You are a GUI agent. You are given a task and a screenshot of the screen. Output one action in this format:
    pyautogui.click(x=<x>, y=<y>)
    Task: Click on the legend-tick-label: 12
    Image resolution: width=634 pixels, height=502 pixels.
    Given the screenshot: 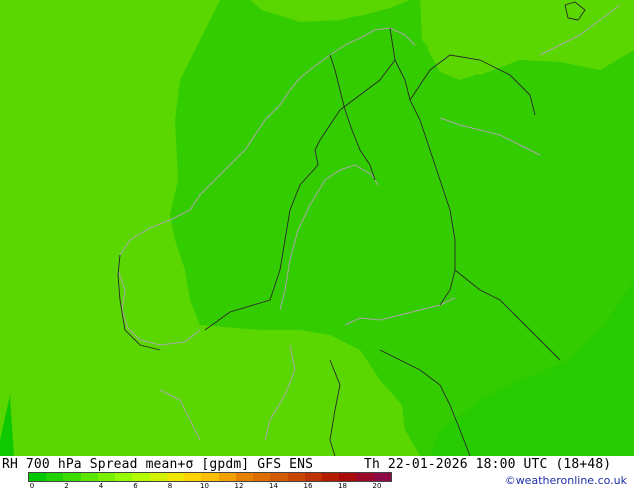 What is the action you would take?
    pyautogui.click(x=239, y=486)
    